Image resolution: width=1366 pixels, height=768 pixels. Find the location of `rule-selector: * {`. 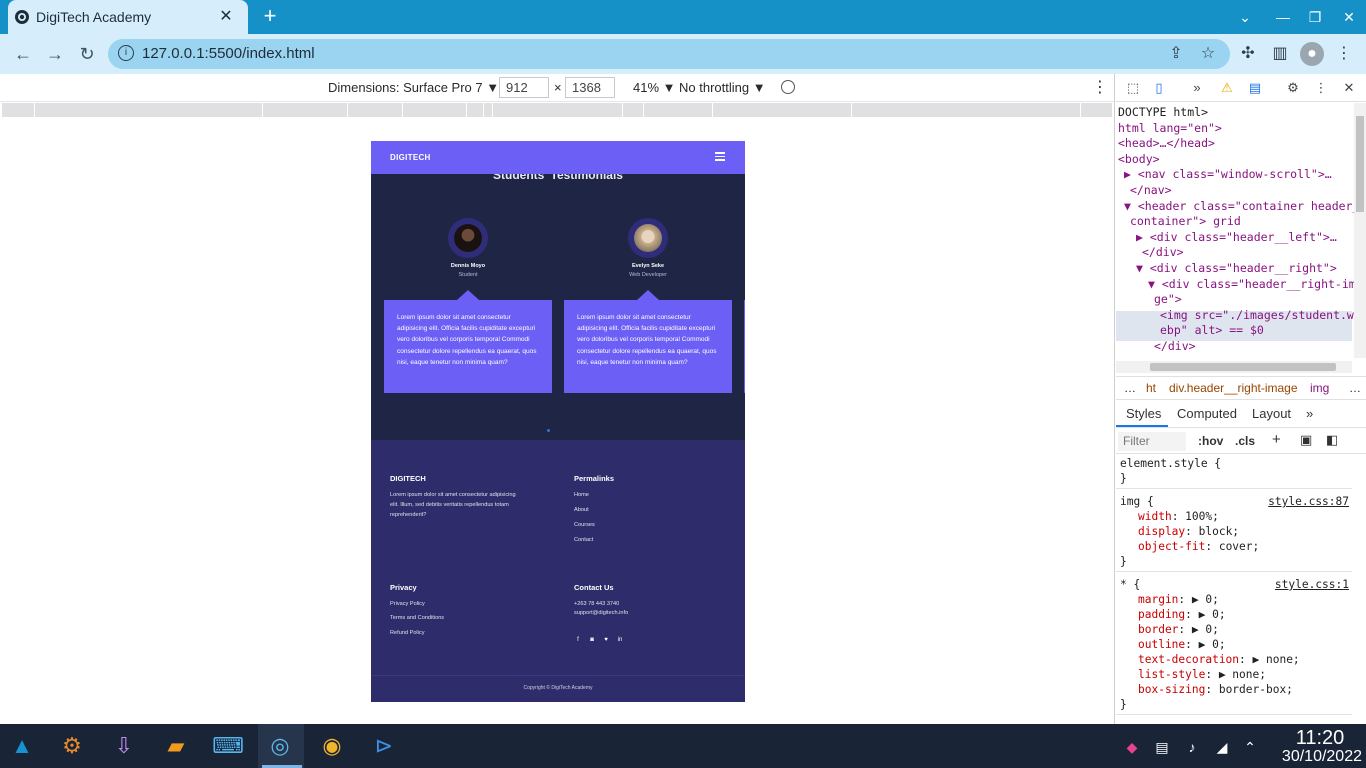

rule-selector: * { is located at coordinates (1130, 584).